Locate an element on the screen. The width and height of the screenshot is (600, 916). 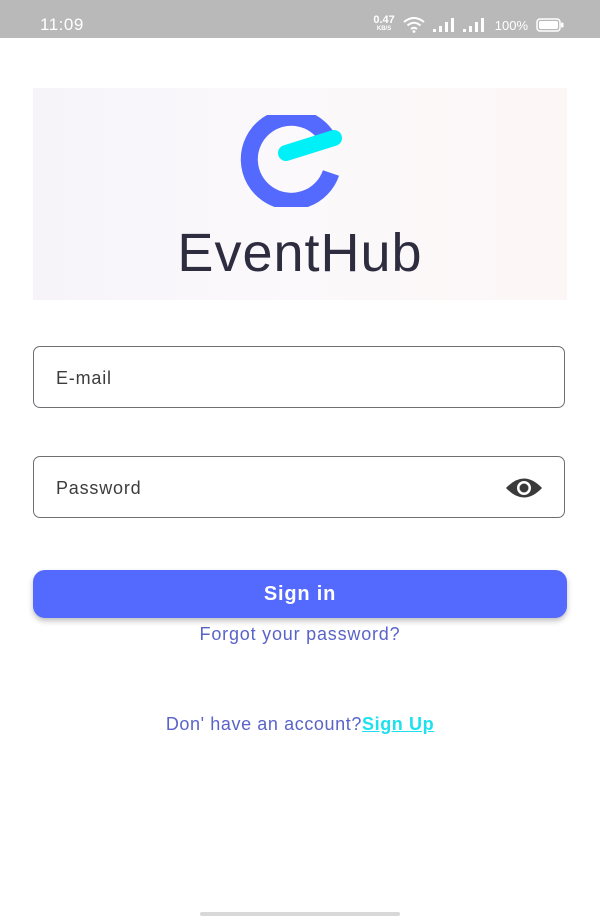
home-indicator is located at coordinates (300, 914).